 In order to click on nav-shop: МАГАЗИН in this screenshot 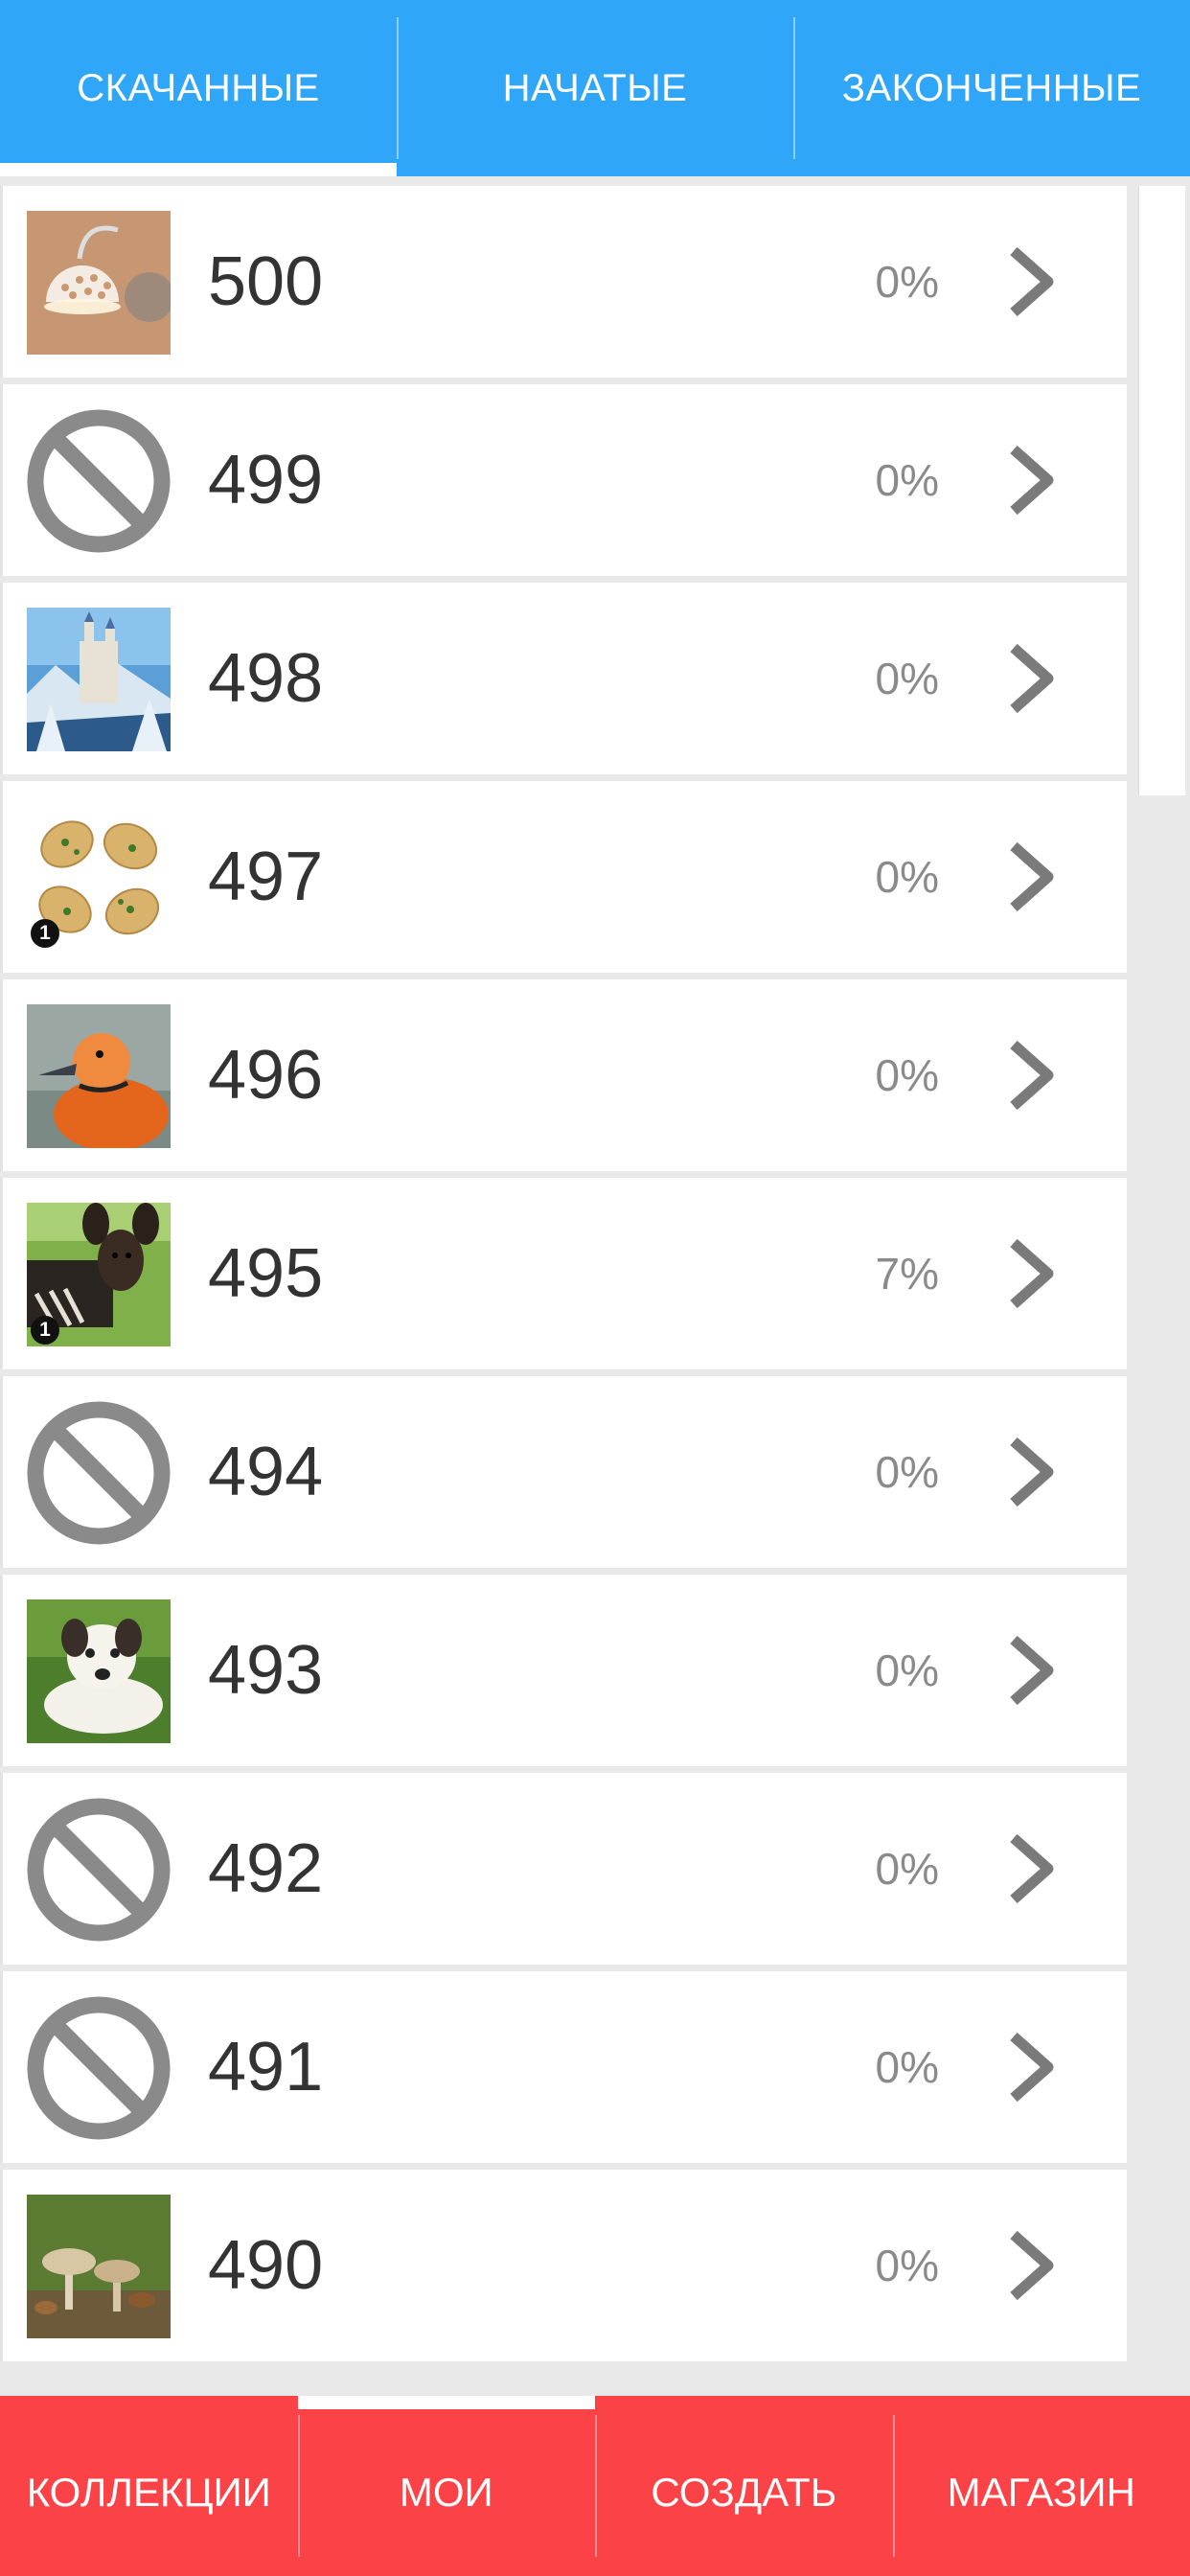, I will do `click(1041, 2486)`.